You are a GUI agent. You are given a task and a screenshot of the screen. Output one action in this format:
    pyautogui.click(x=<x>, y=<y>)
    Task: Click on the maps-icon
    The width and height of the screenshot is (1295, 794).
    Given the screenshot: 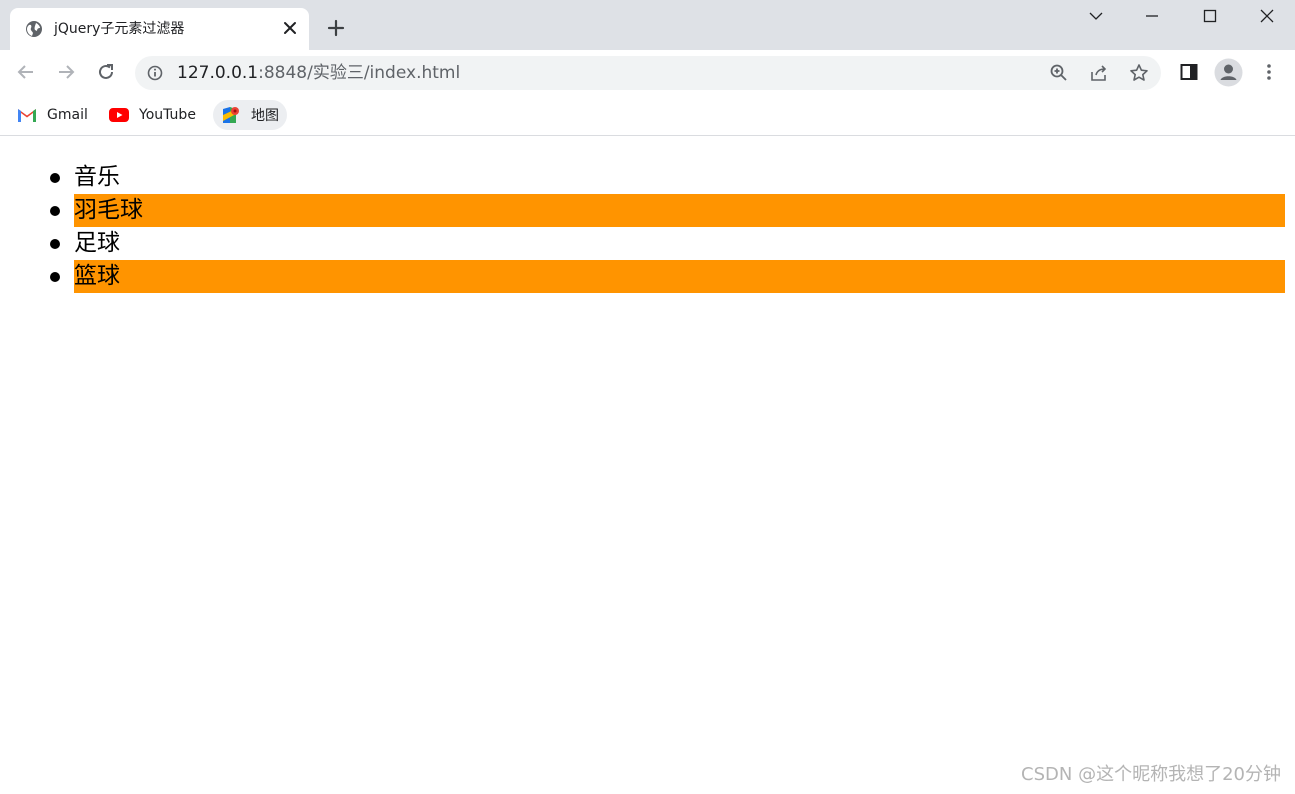 What is the action you would take?
    pyautogui.click(x=231, y=115)
    